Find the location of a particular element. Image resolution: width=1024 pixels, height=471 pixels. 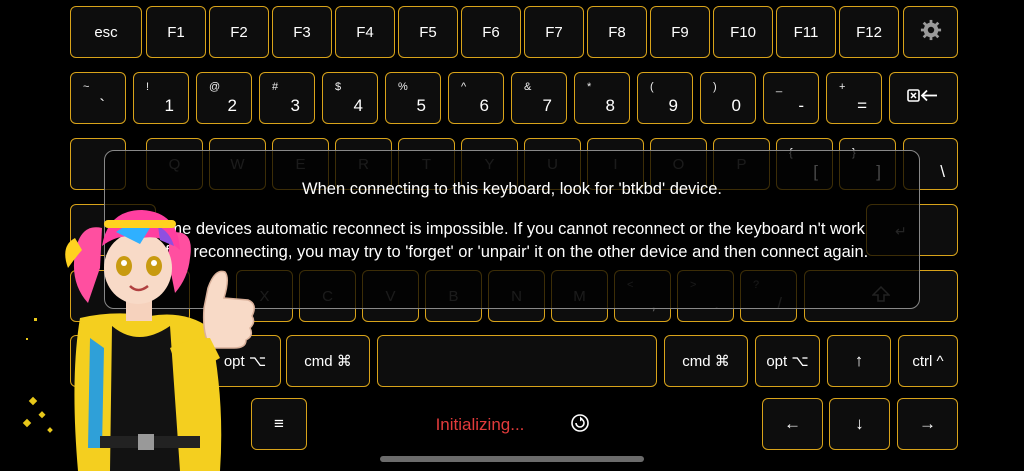

key-2: @2 is located at coordinates (224, 98).